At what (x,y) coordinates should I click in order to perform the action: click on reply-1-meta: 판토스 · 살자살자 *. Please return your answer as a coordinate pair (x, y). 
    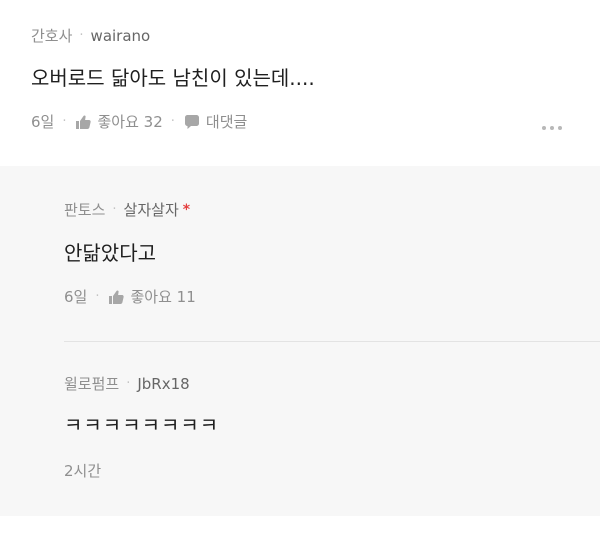
    Looking at the image, I should click on (127, 209).